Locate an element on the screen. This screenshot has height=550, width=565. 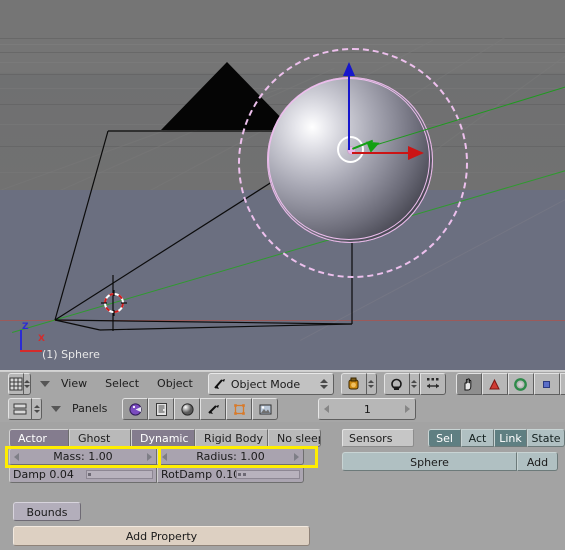
buttons-window-spinner is located at coordinates (37, 409).